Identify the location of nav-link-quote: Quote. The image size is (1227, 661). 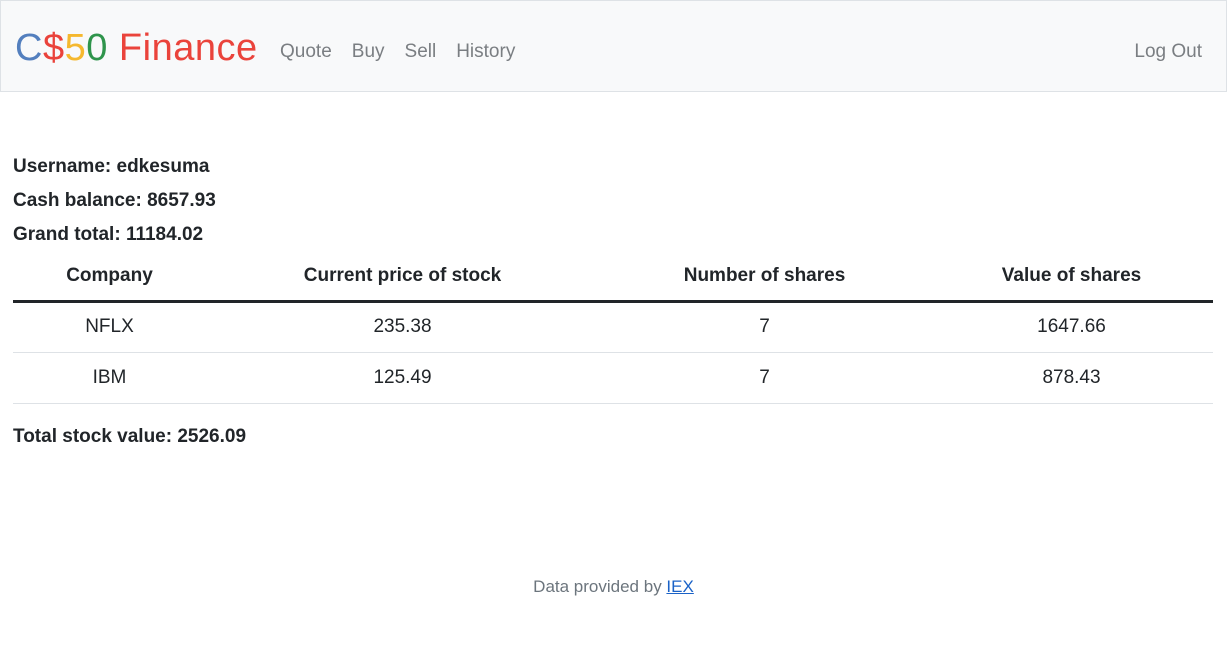
(306, 52).